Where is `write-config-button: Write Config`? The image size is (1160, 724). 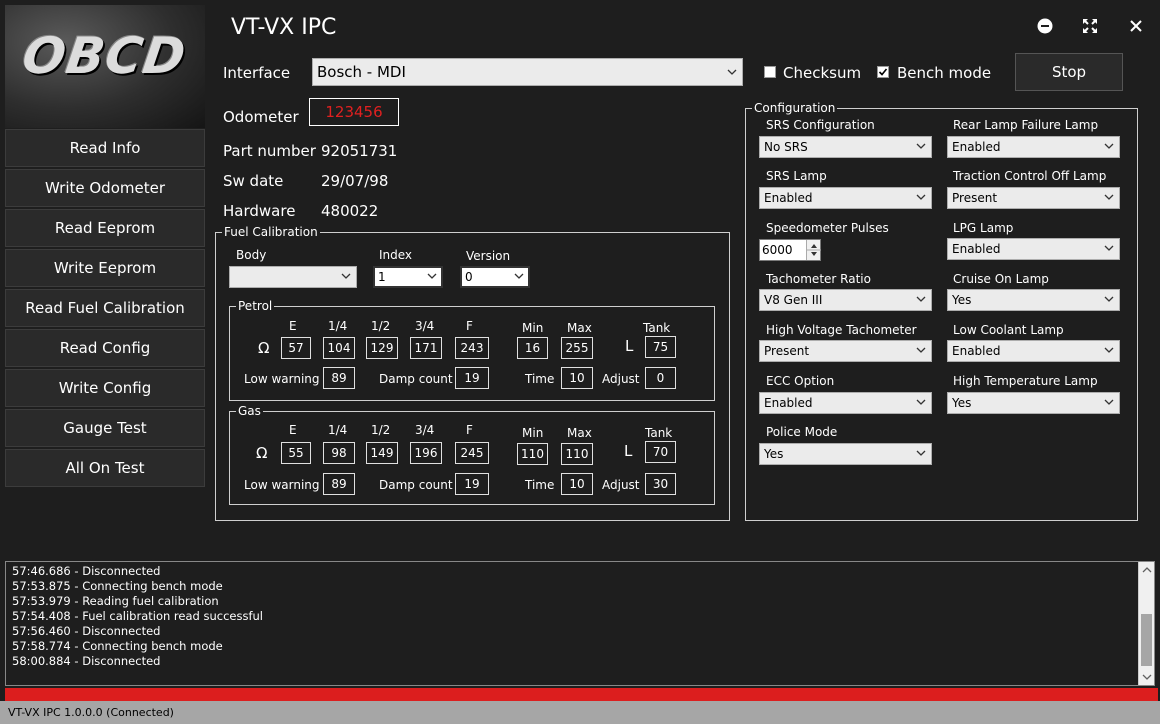 write-config-button: Write Config is located at coordinates (105, 388).